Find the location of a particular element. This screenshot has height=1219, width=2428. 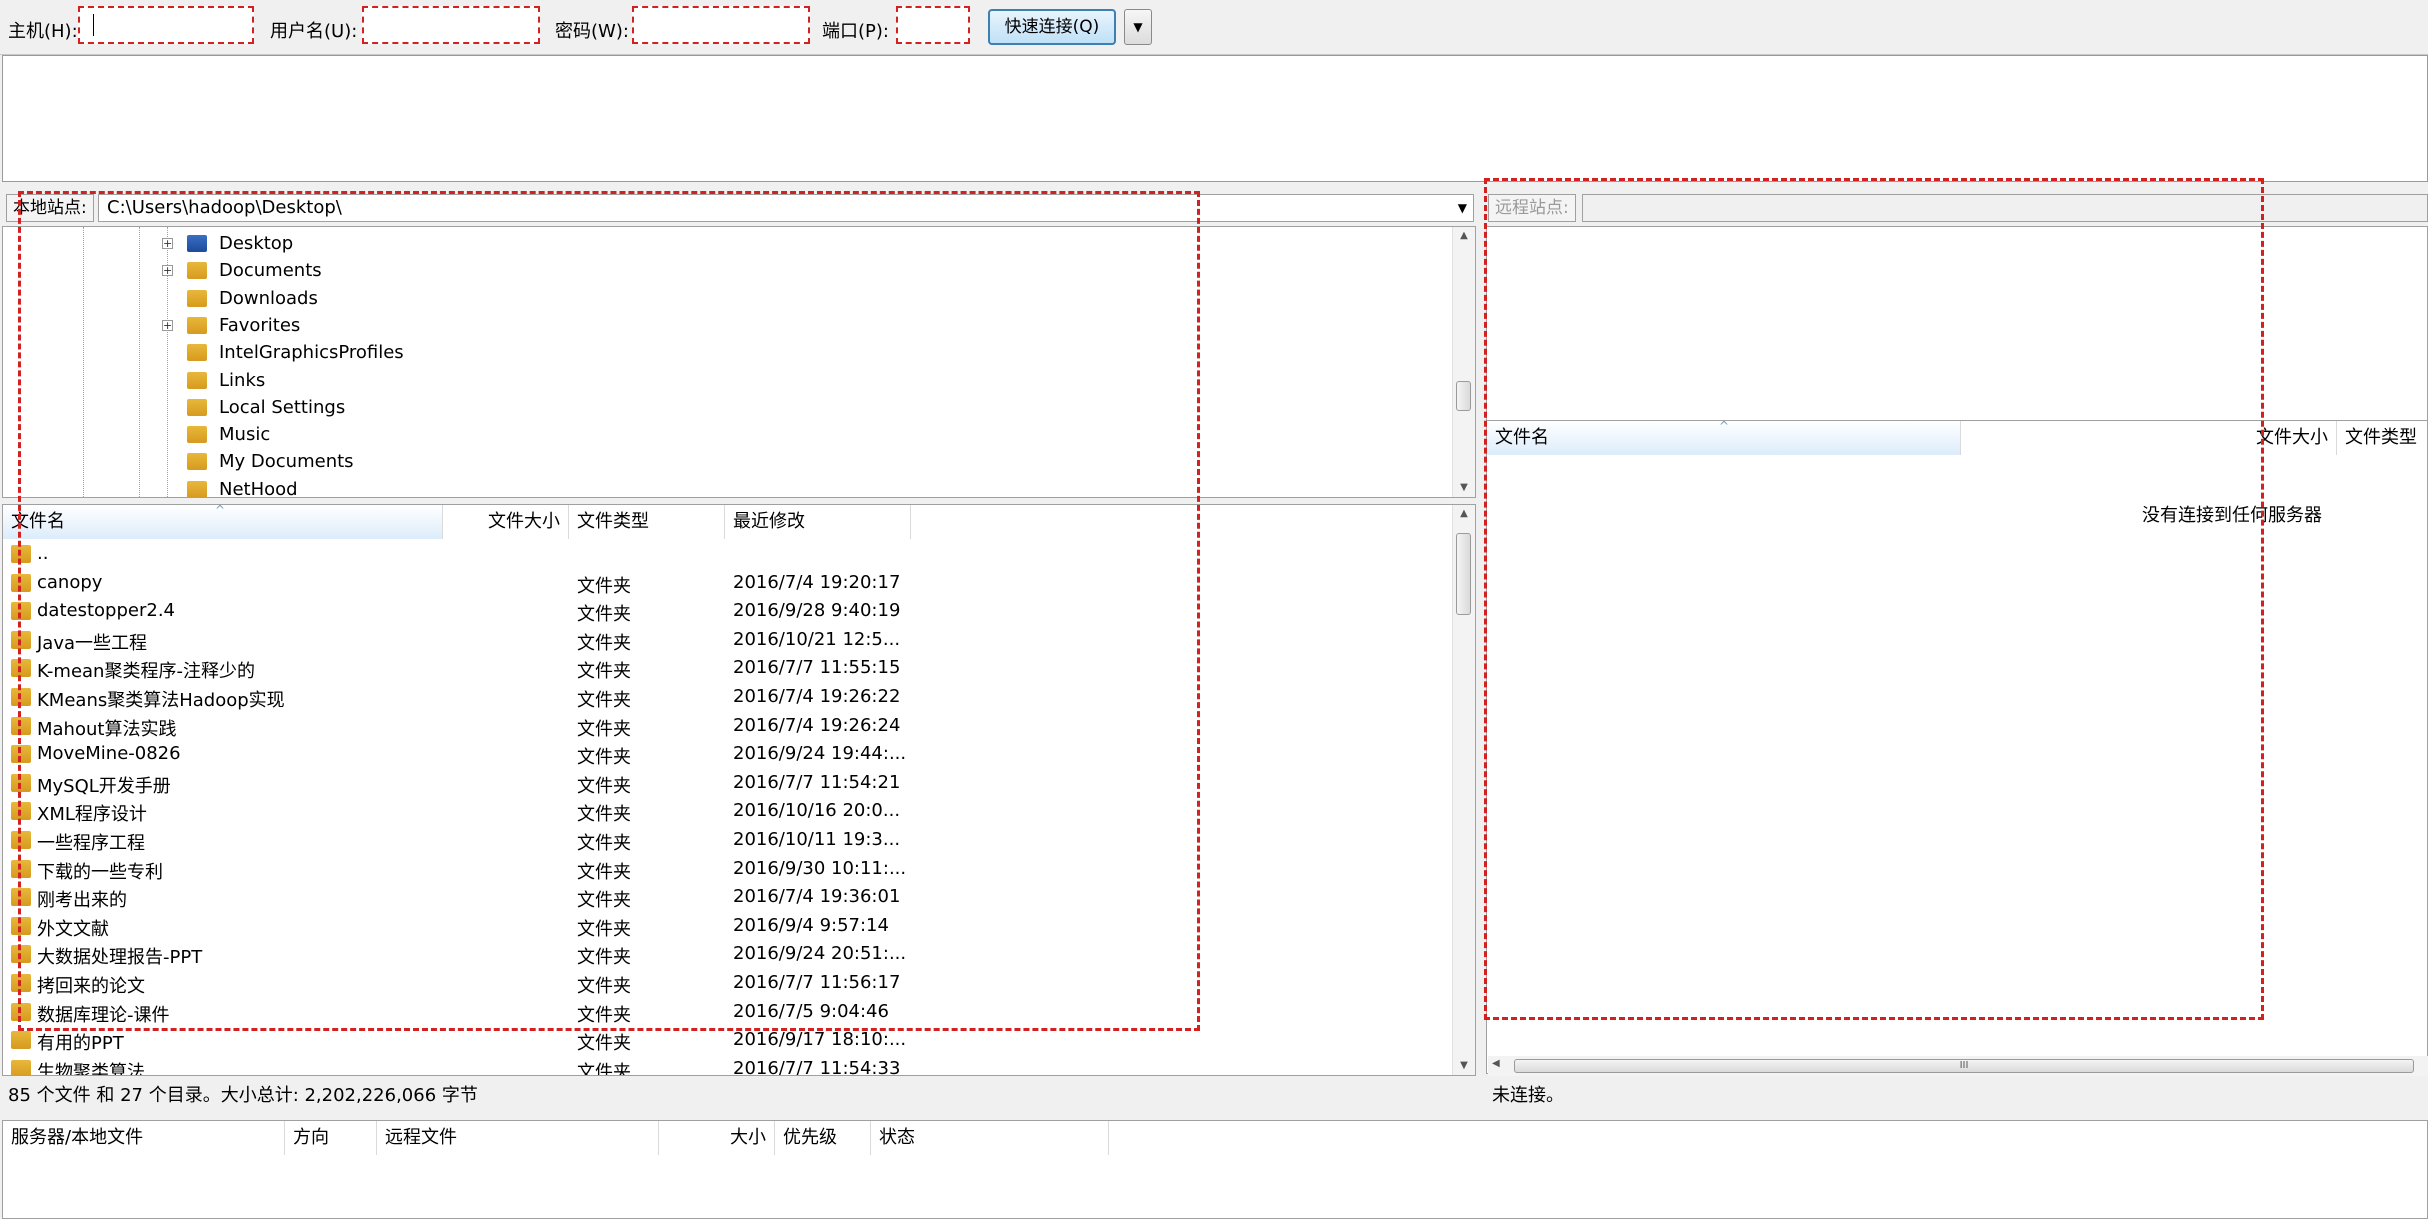

tree-item-label: Favorites is located at coordinates (260, 325).